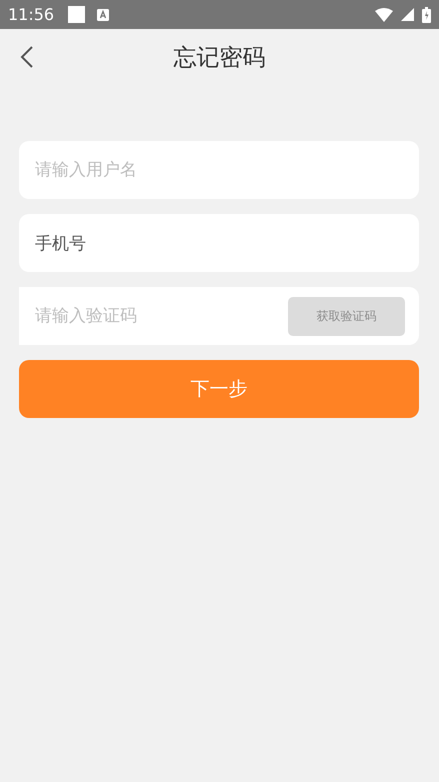 The height and width of the screenshot is (782, 439). Describe the element at coordinates (27, 57) in the screenshot. I see `back-icon` at that location.